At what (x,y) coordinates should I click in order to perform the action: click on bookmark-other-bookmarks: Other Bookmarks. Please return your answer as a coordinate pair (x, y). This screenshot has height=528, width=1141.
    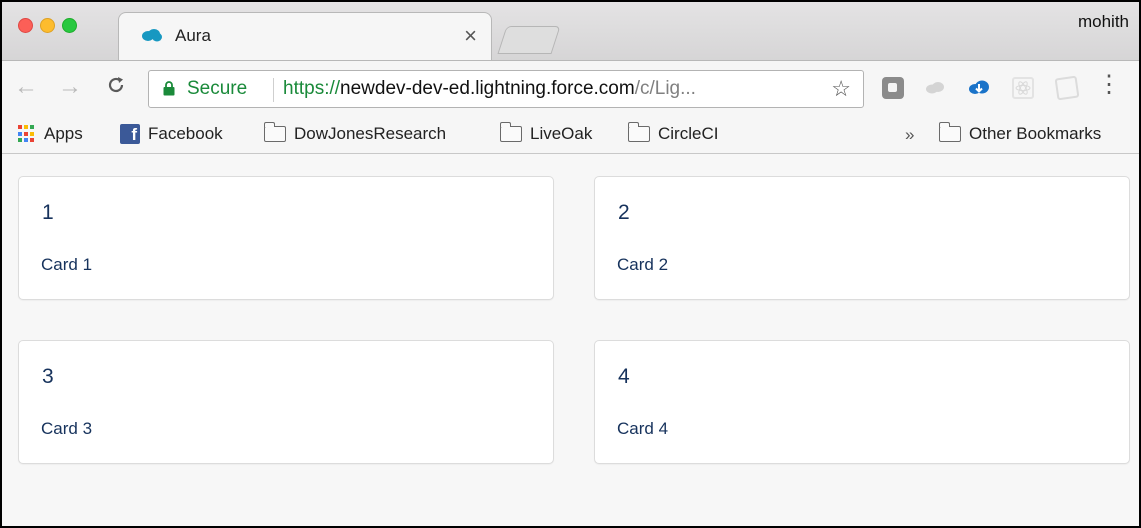
    Looking at the image, I should click on (1020, 133).